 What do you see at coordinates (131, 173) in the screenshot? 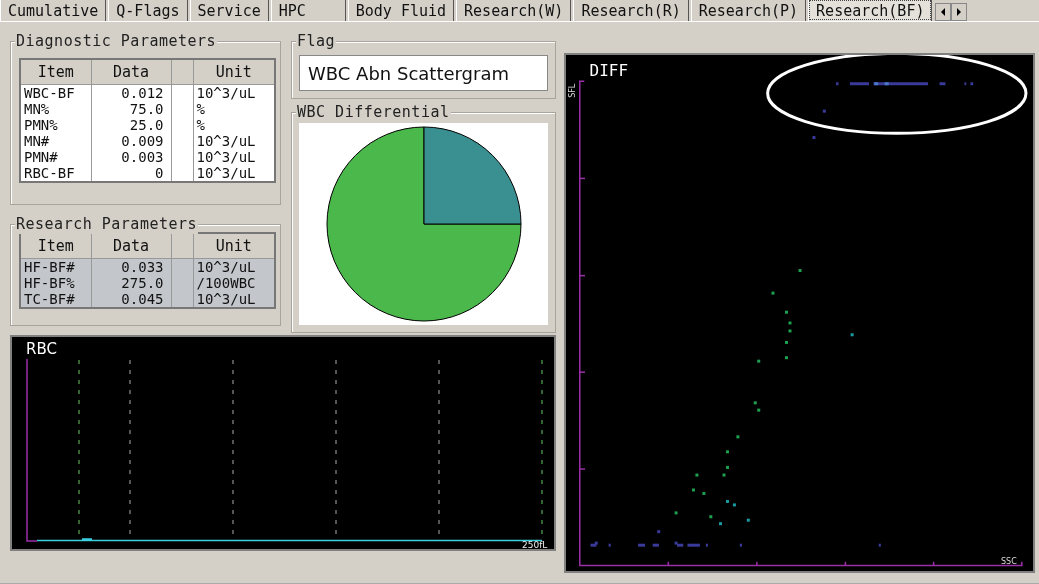
I see `table-cell: 0` at bounding box center [131, 173].